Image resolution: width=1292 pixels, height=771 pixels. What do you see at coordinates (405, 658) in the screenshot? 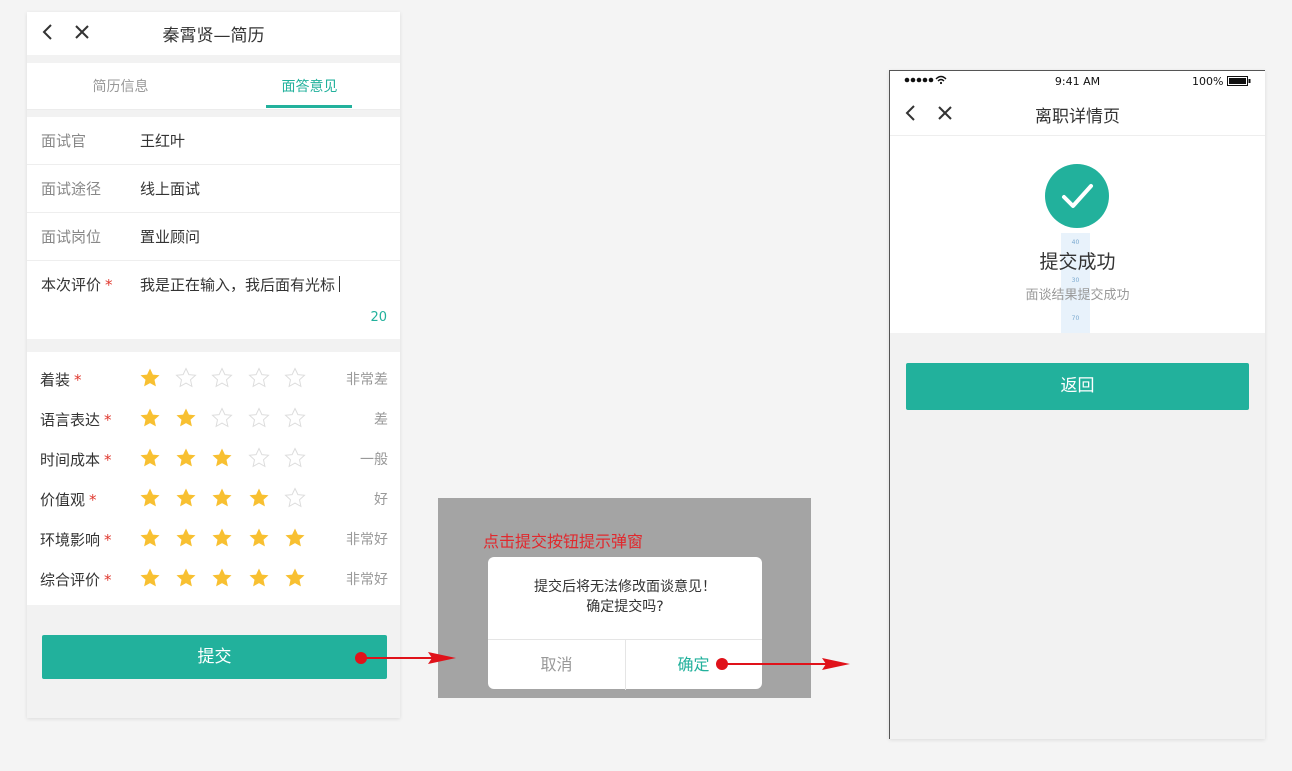
I see `arrow-submit-to-dialog` at bounding box center [405, 658].